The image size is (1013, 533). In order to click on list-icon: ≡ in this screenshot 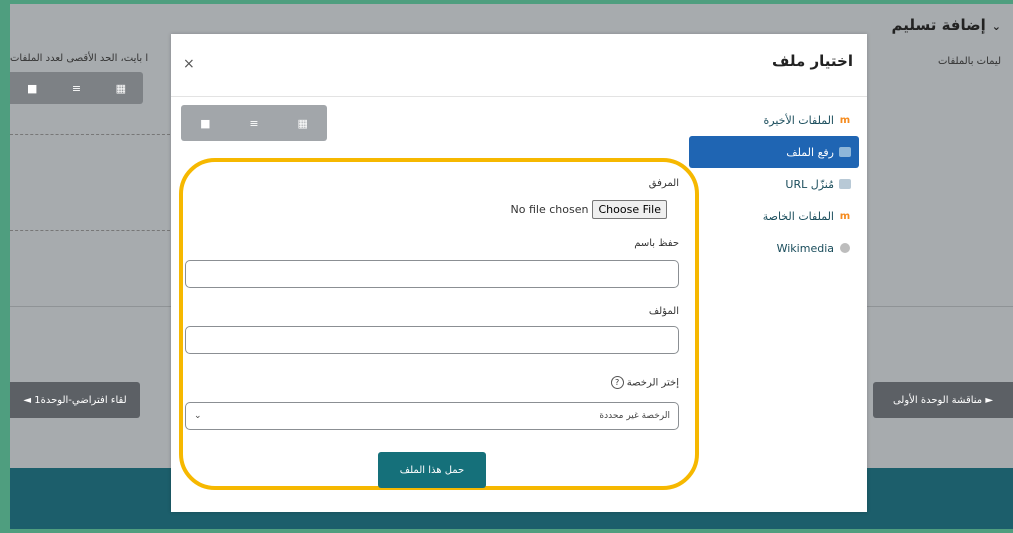, I will do `click(76, 88)`.